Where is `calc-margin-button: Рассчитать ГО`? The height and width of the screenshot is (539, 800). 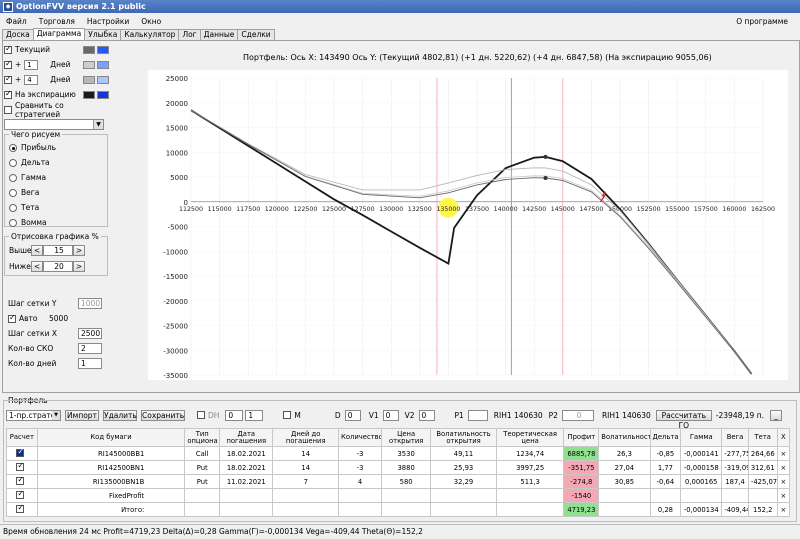
calc-margin-button: Рассчитать ГО is located at coordinates (683, 419).